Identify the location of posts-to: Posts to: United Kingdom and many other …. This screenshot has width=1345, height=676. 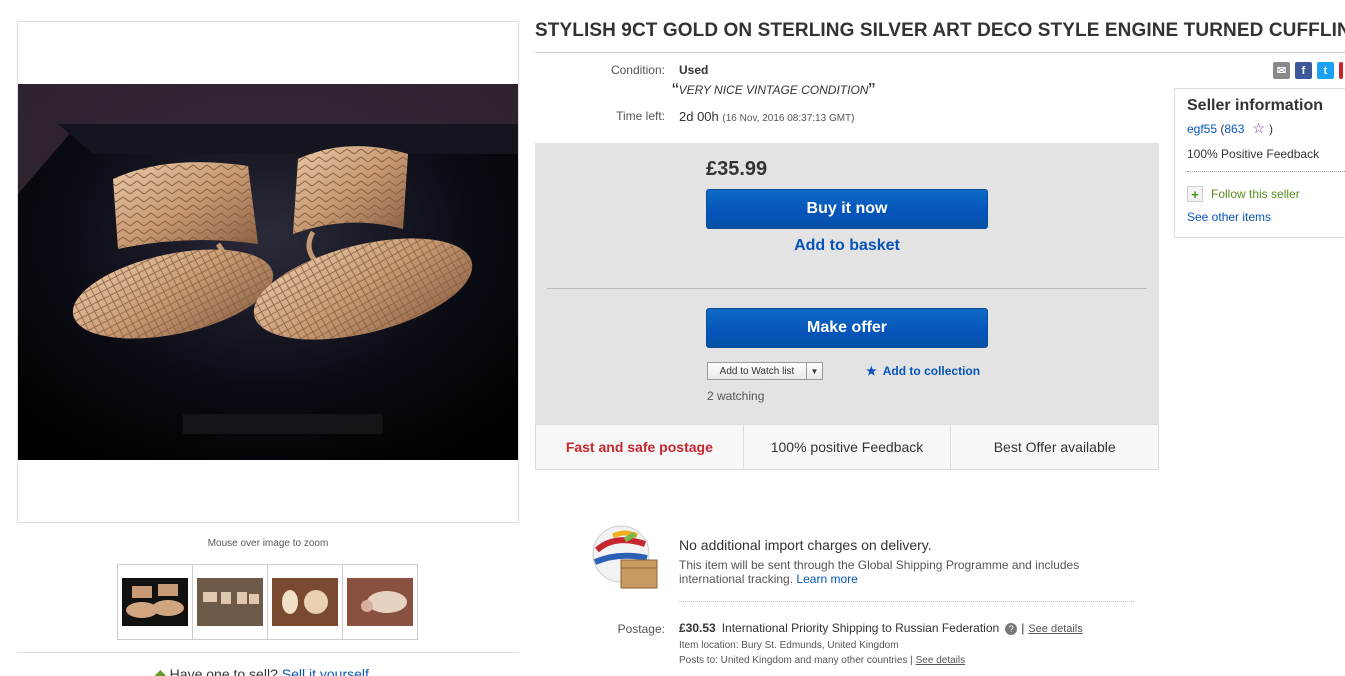
(822, 660).